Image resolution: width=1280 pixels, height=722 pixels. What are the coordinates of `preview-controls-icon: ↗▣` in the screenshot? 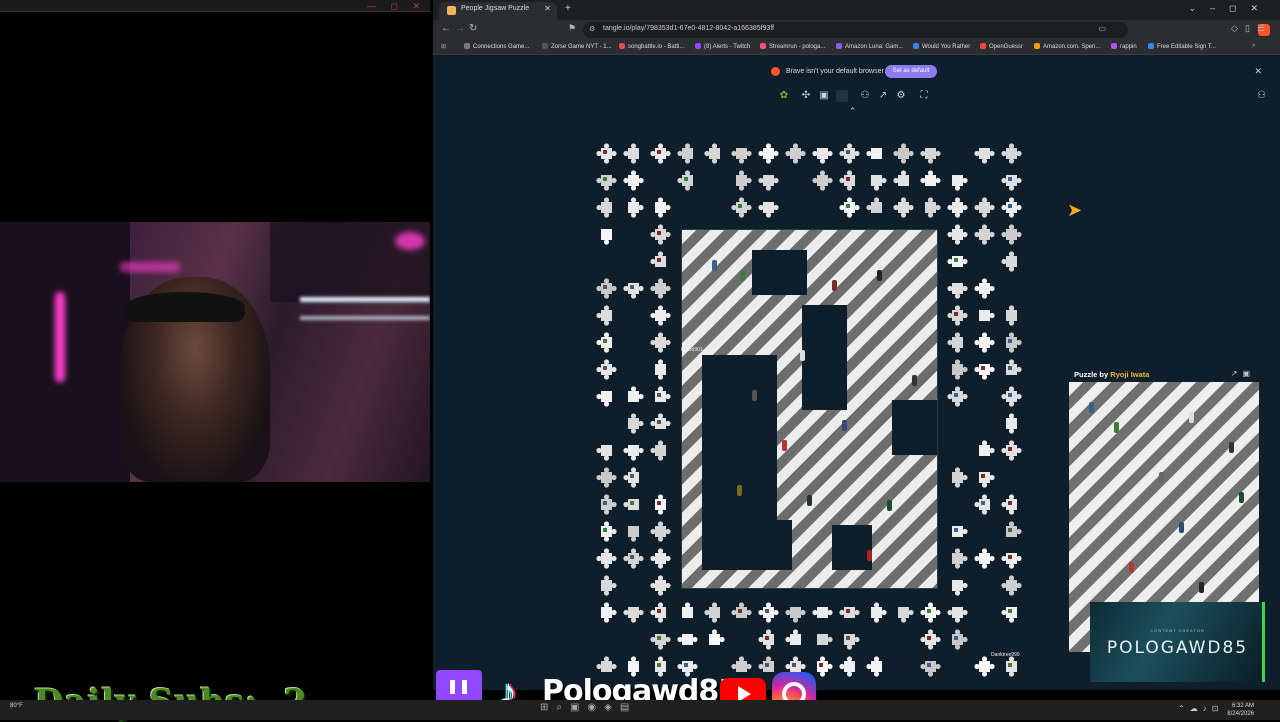 It's located at (1243, 373).